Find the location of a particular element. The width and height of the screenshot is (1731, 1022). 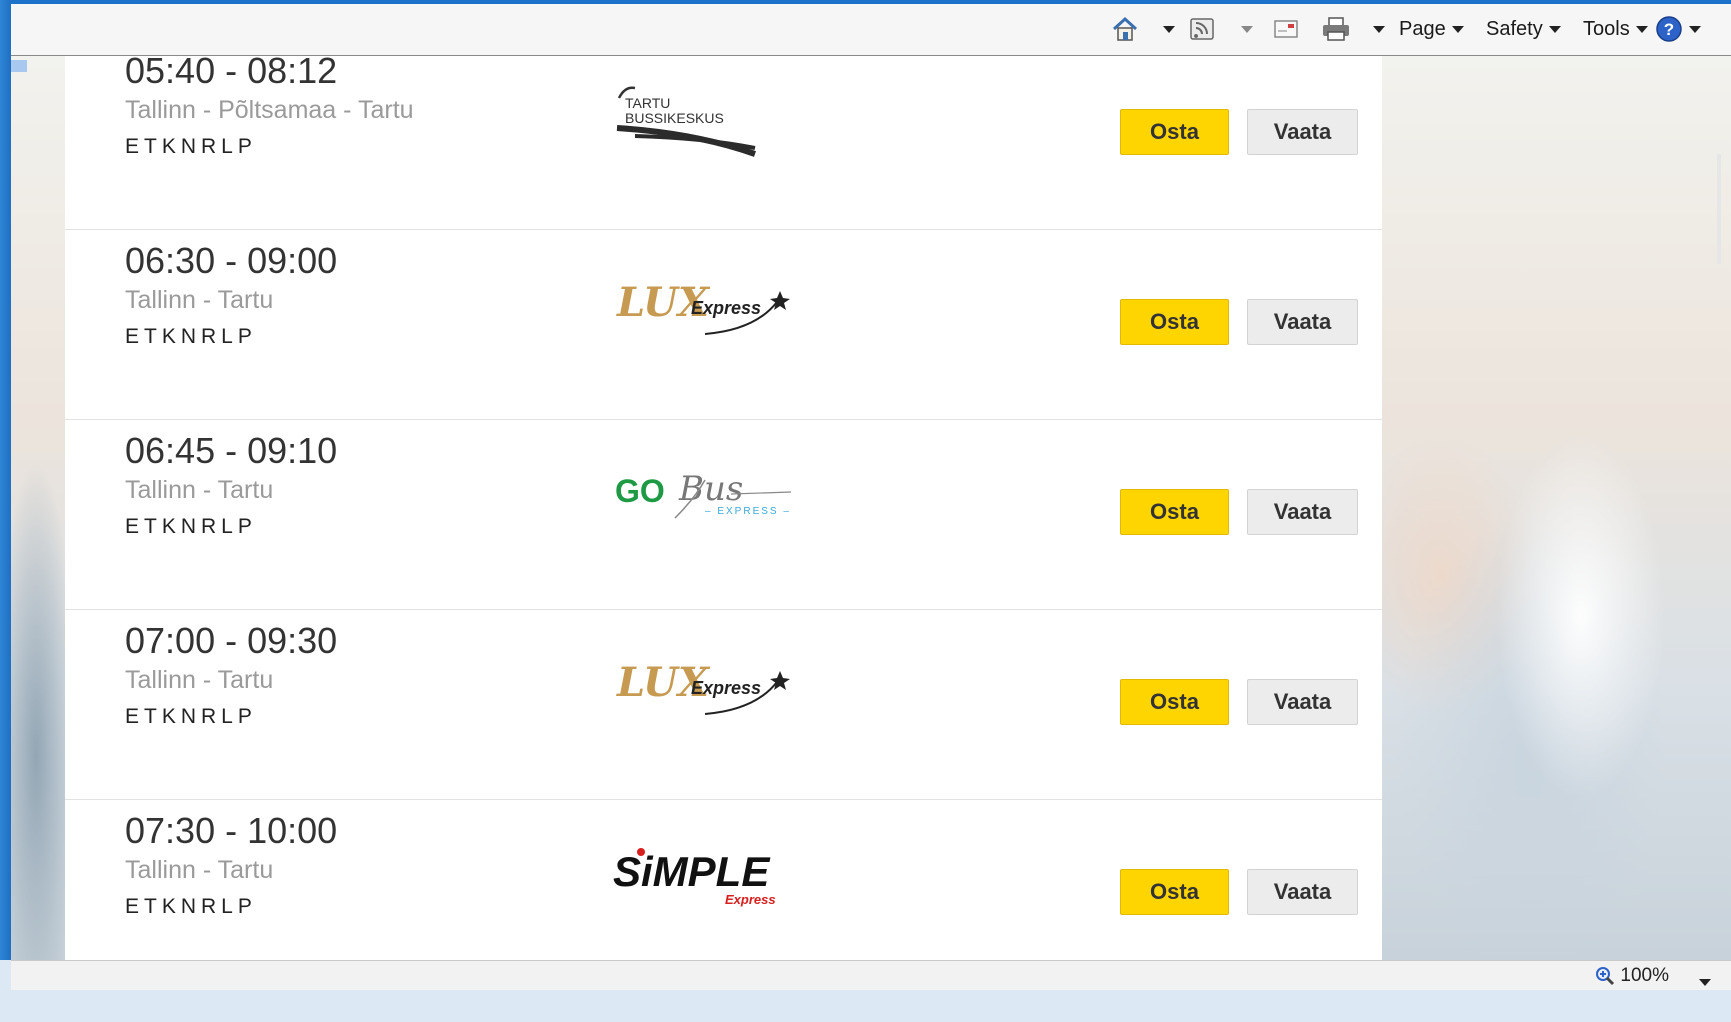

home-icon is located at coordinates (1125, 28).